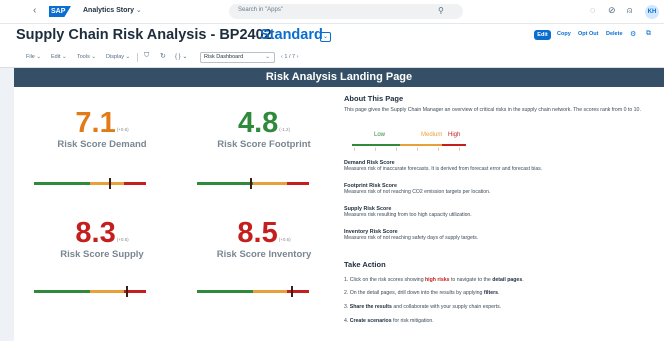 The height and width of the screenshot is (341, 664). I want to click on risk-bar-supply, so click(90, 291).